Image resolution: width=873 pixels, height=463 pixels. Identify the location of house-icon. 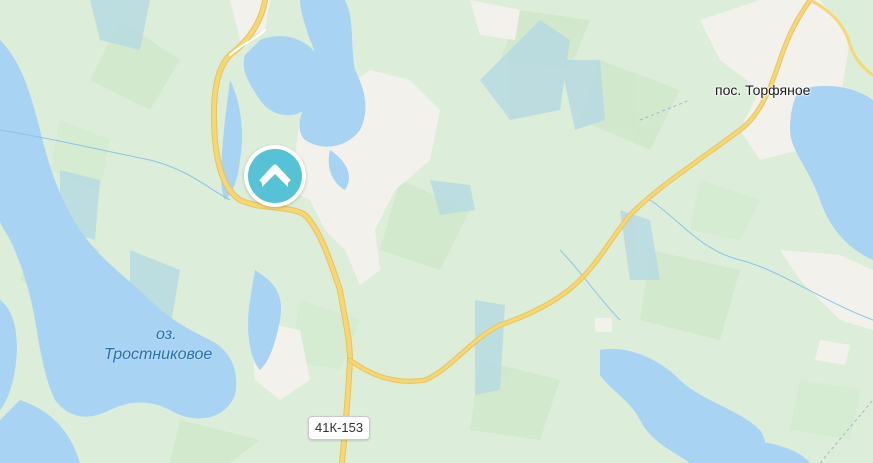
(275, 175).